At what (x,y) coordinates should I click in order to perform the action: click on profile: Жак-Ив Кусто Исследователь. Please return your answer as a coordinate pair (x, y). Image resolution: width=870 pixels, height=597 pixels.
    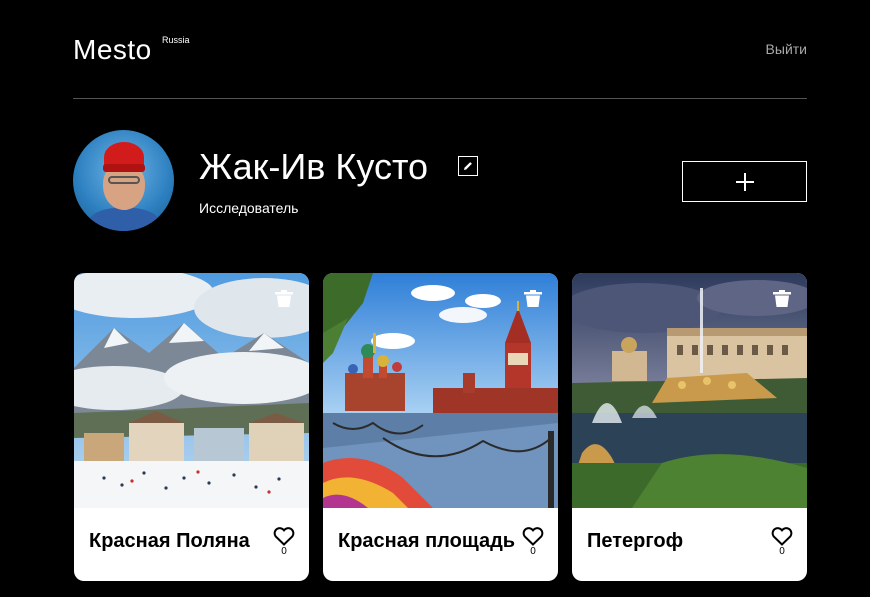
    Looking at the image, I should click on (440, 181).